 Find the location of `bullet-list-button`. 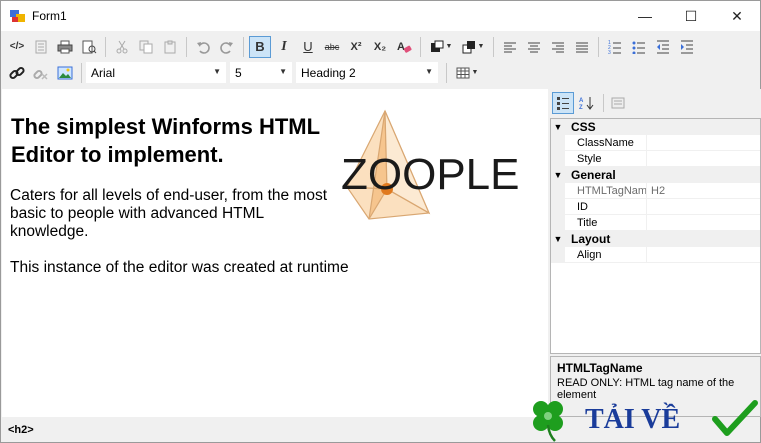

bullet-list-button is located at coordinates (639, 47).